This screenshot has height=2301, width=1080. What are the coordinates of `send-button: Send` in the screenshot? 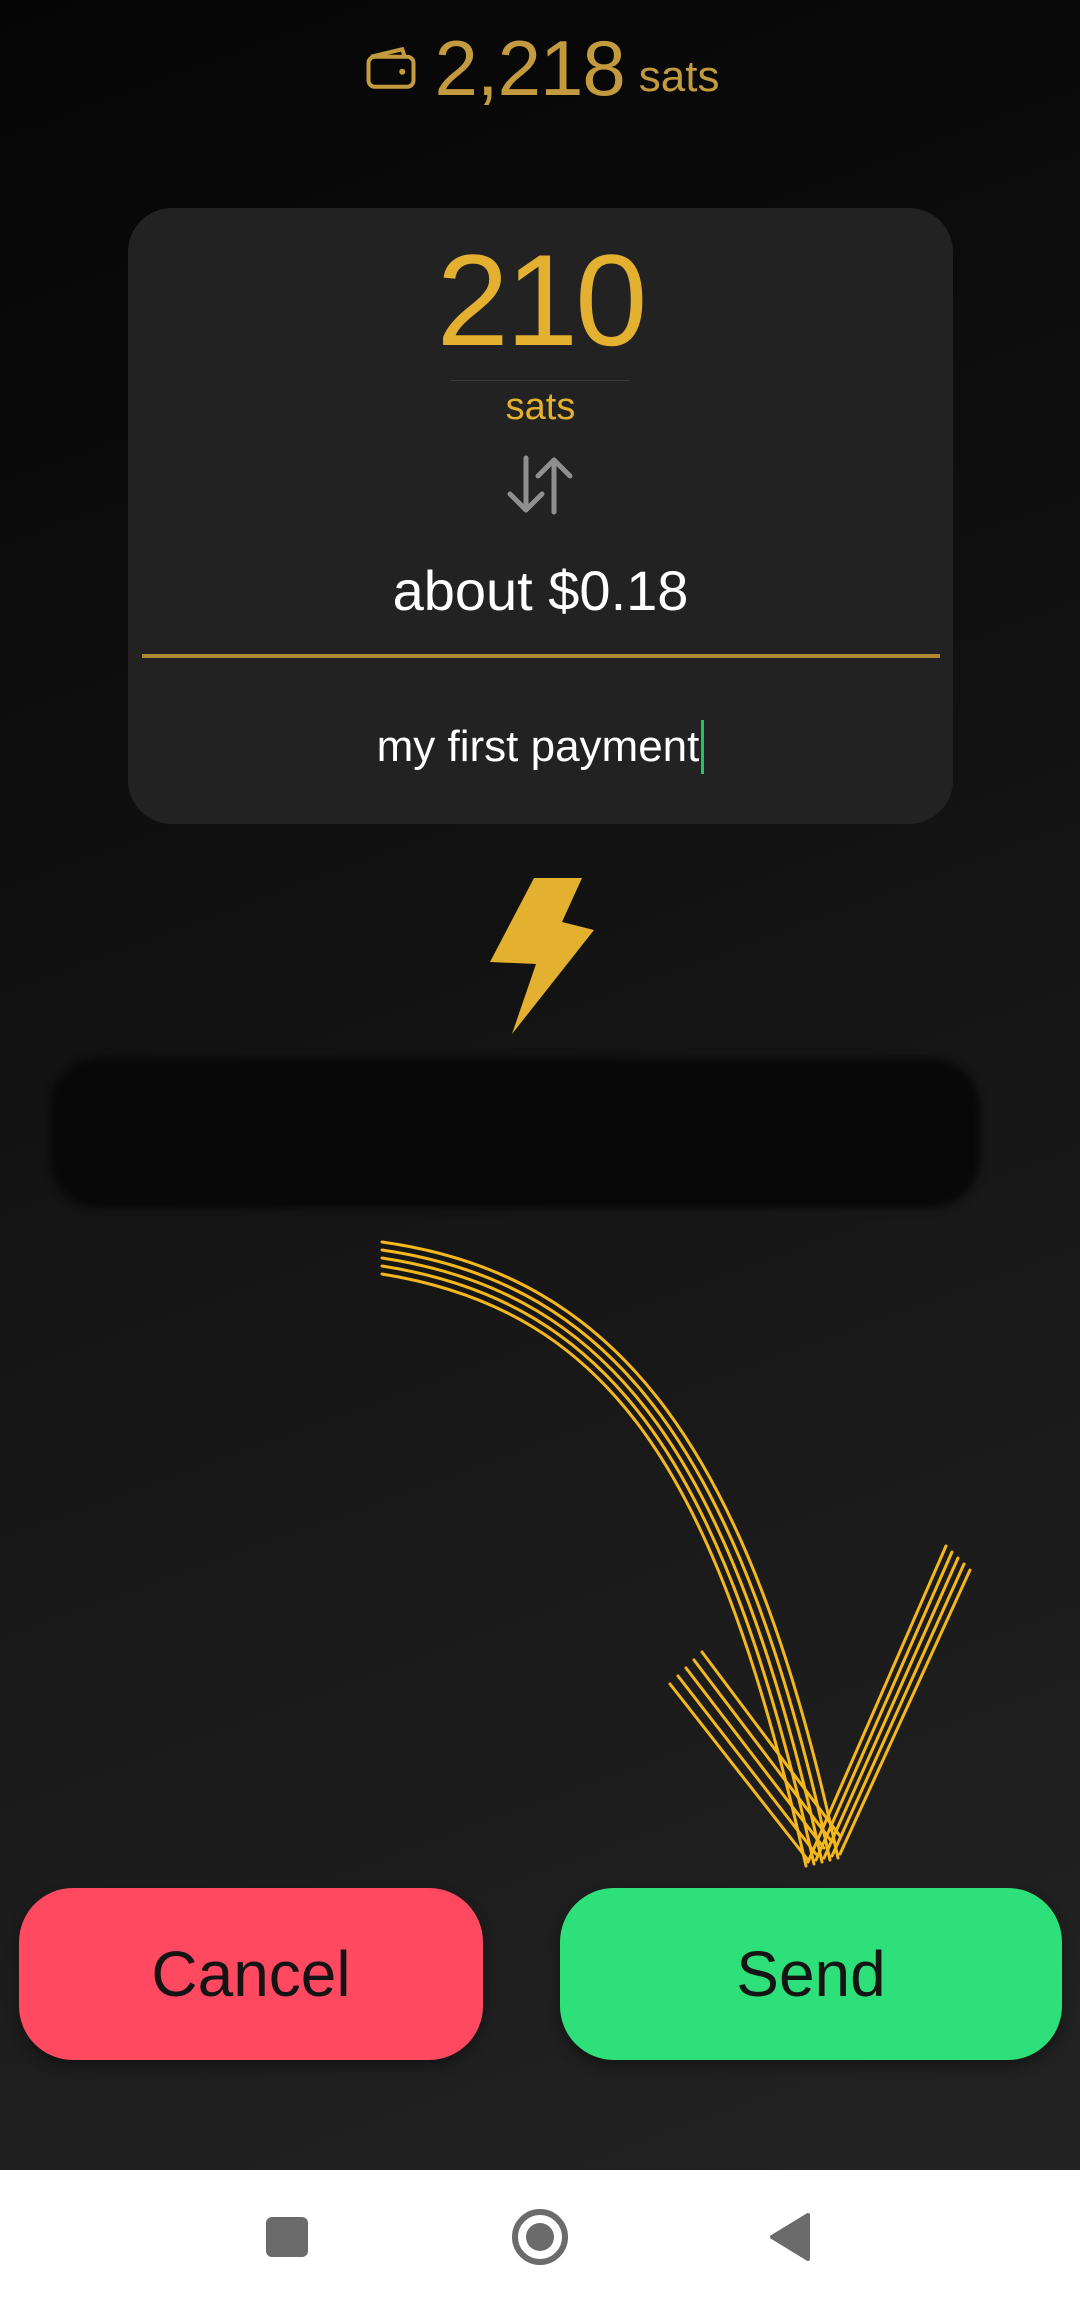 It's located at (811, 1974).